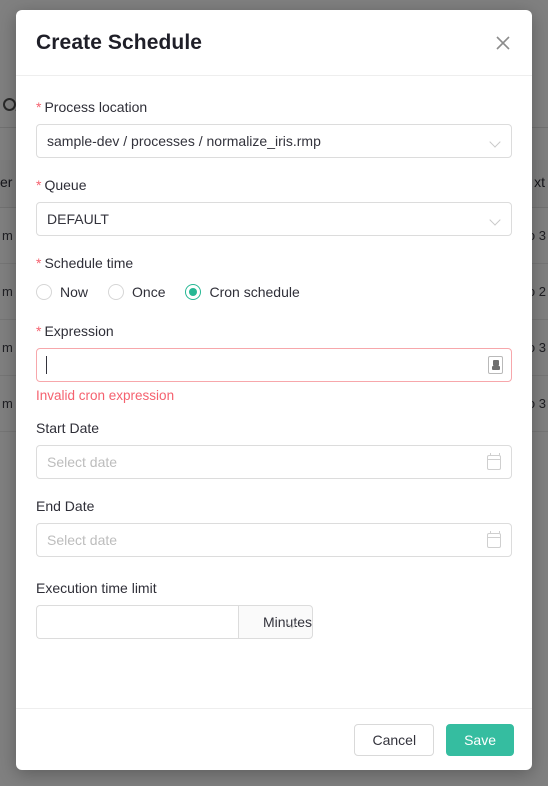 Image resolution: width=548 pixels, height=786 pixels. I want to click on execution-time-limit-label: Execution time limit, so click(96, 588).